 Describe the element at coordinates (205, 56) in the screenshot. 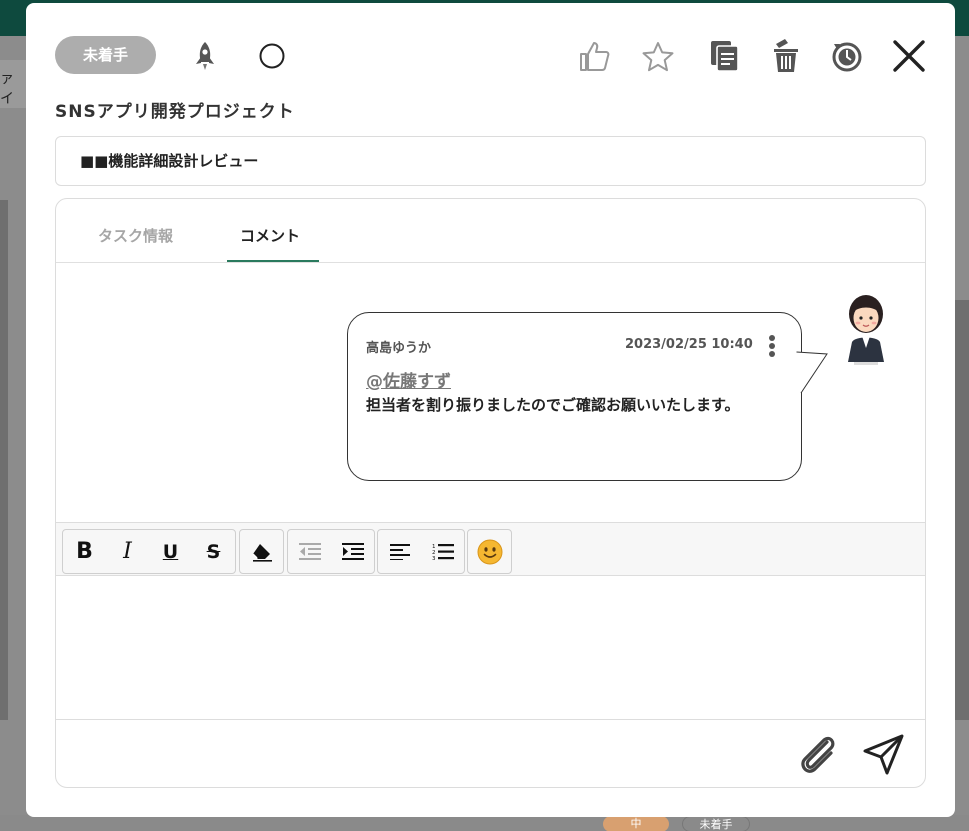

I see `rocket-icon` at that location.